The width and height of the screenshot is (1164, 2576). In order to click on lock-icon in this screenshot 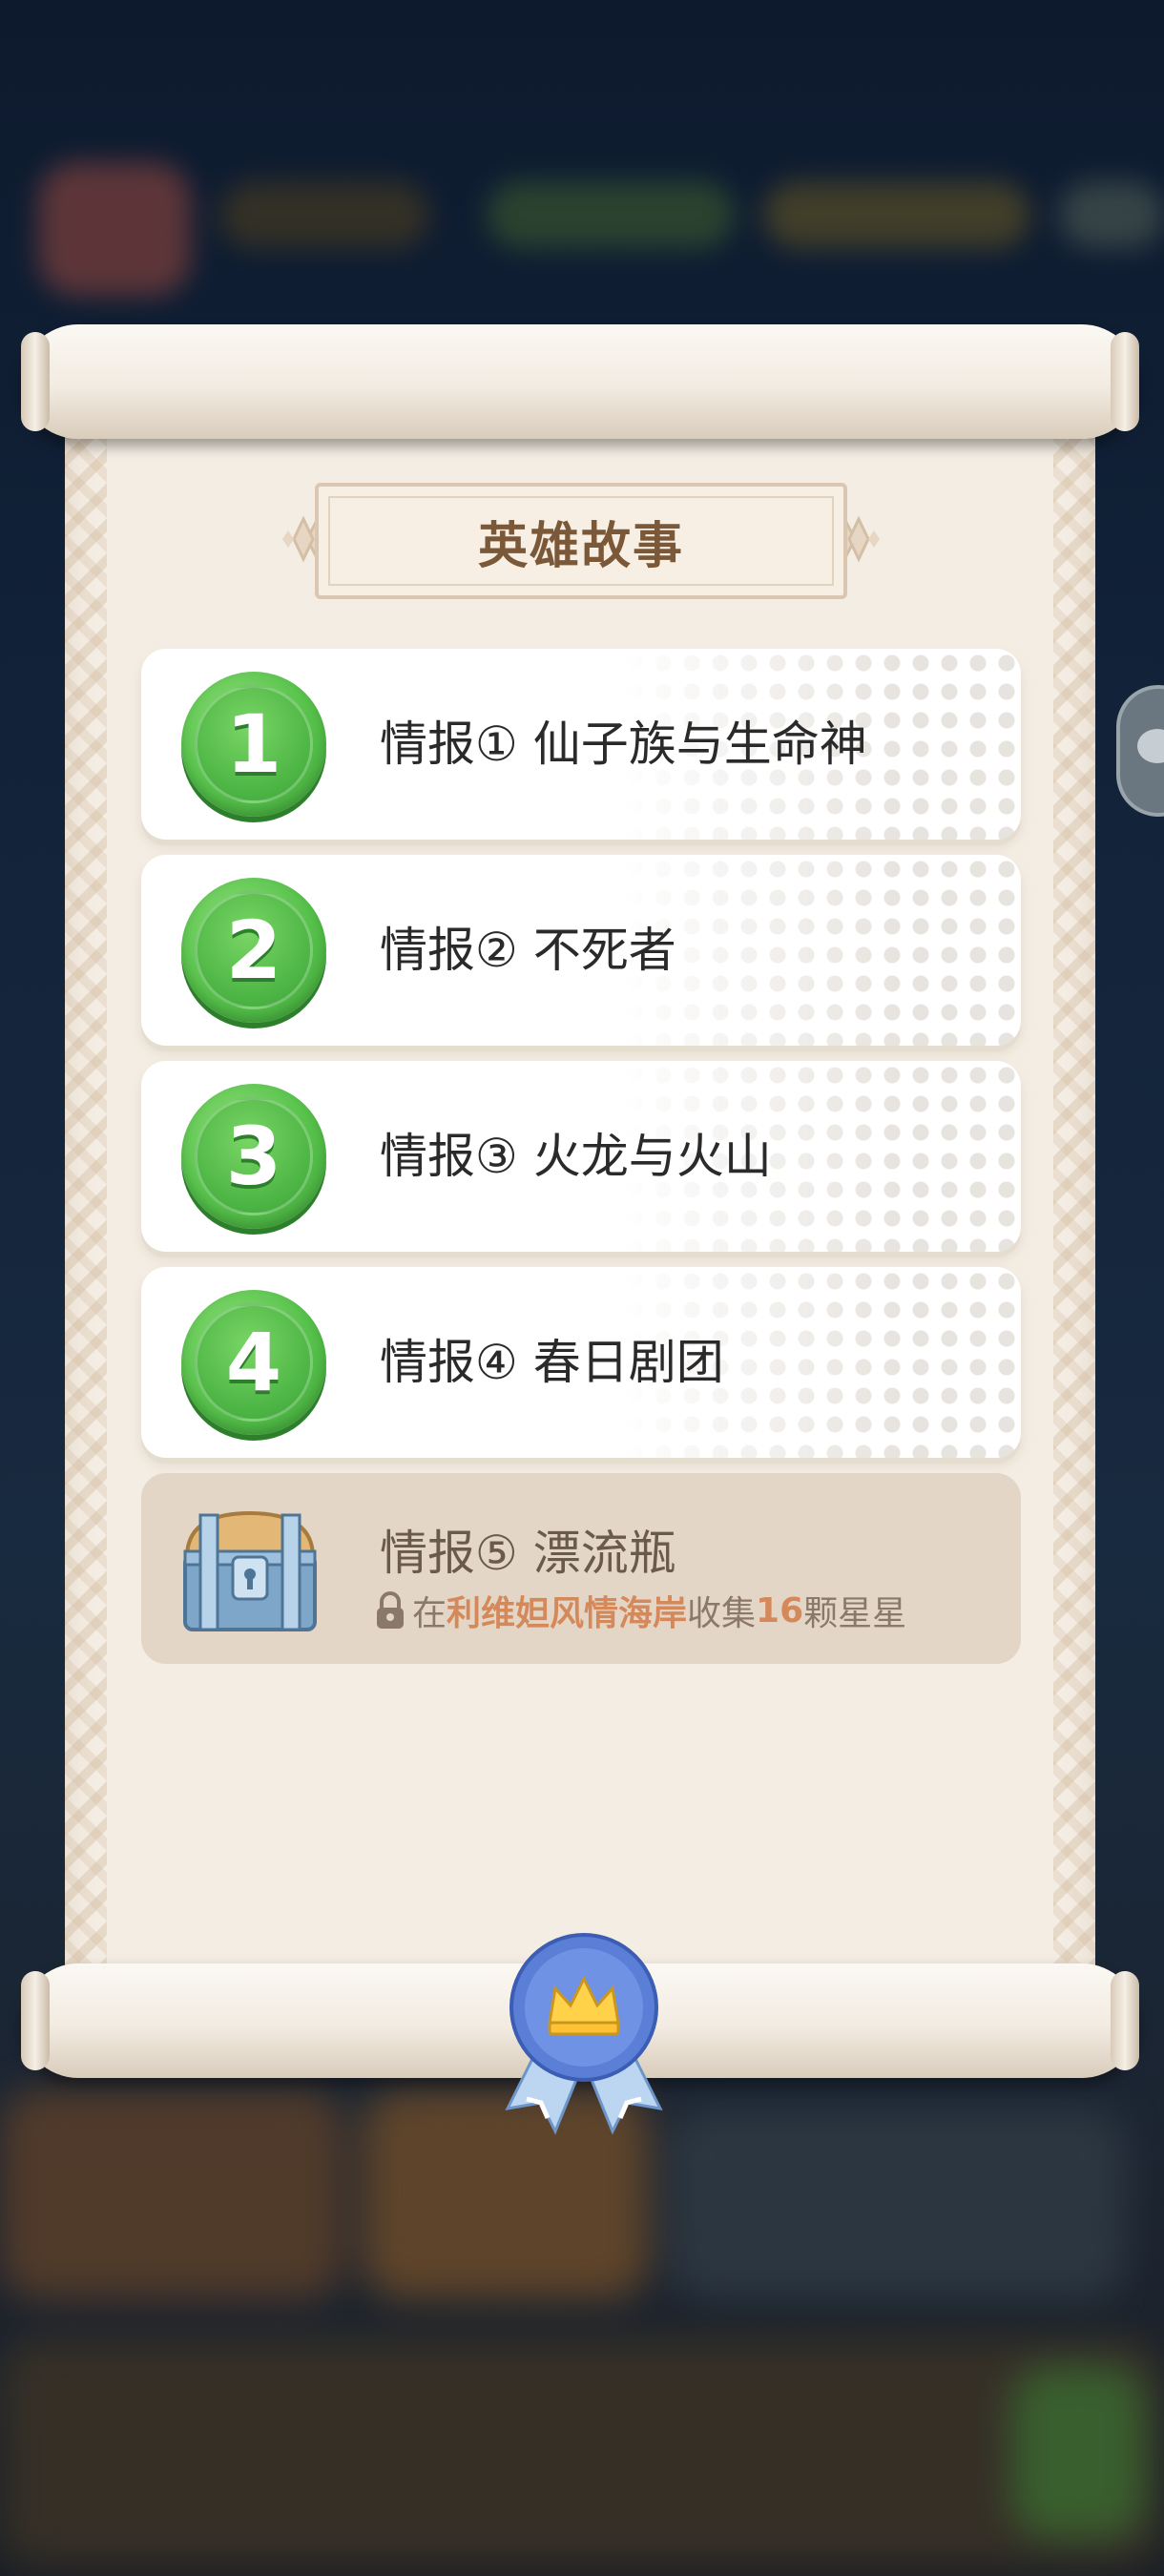, I will do `click(390, 1610)`.